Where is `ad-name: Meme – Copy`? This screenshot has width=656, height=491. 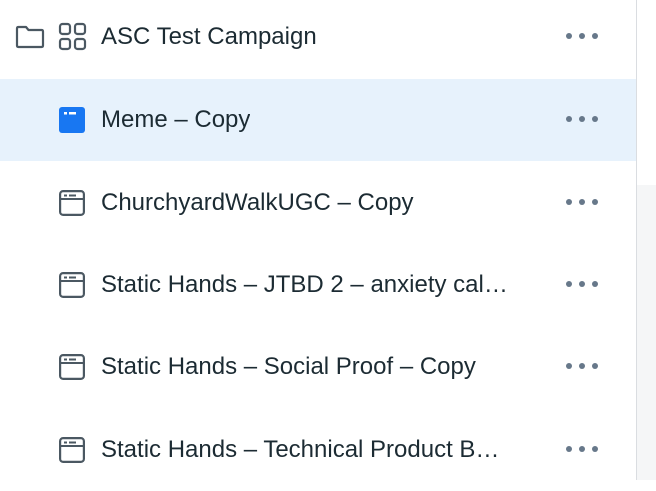 ad-name: Meme – Copy is located at coordinates (176, 119).